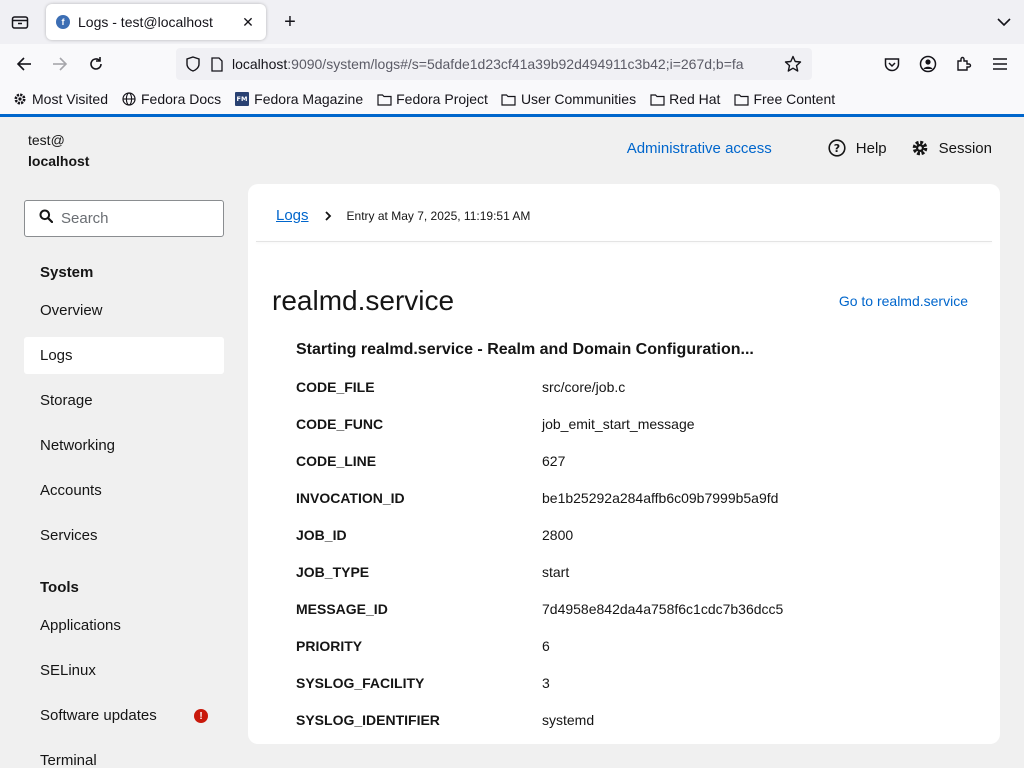 This screenshot has height=768, width=1024. I want to click on sidebar-item-logs: Logs, so click(124, 355).